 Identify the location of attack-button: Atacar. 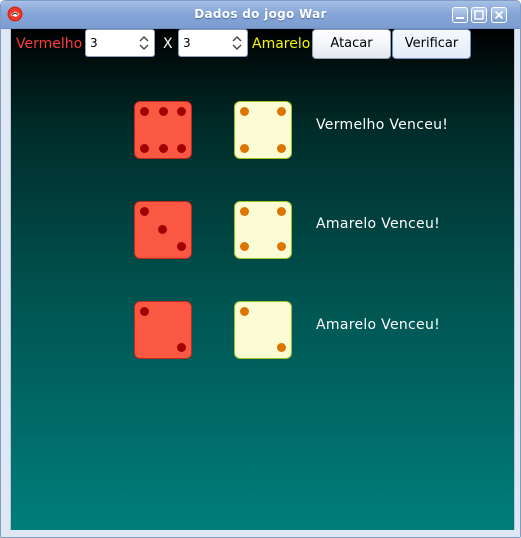
(351, 44).